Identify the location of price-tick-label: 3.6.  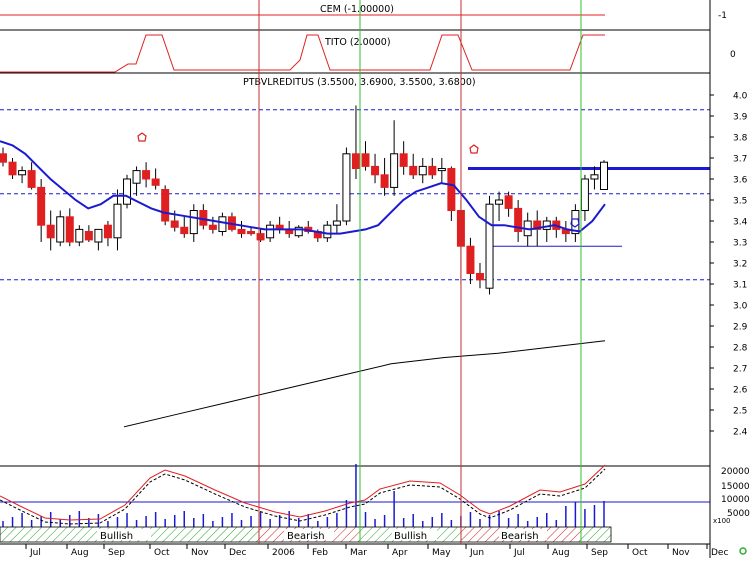
(740, 181).